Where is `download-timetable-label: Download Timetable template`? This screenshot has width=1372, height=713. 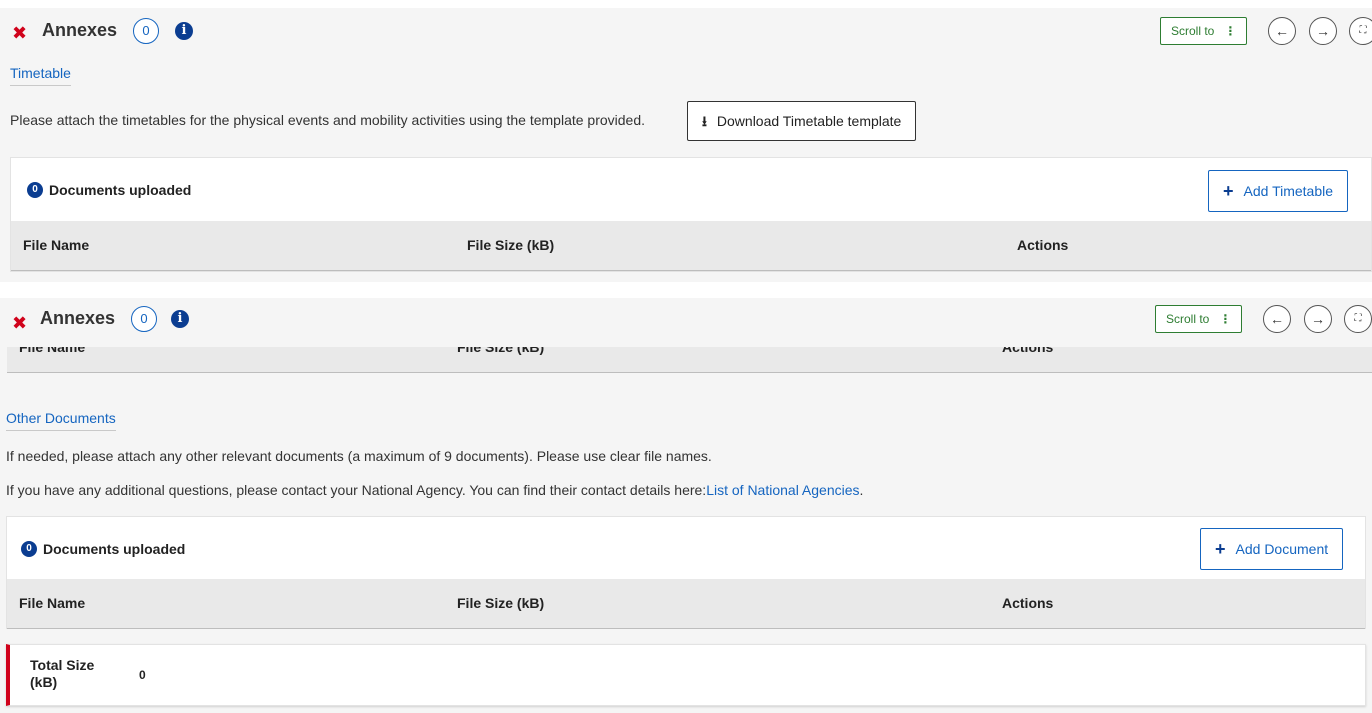
download-timetable-label: Download Timetable template is located at coordinates (809, 121).